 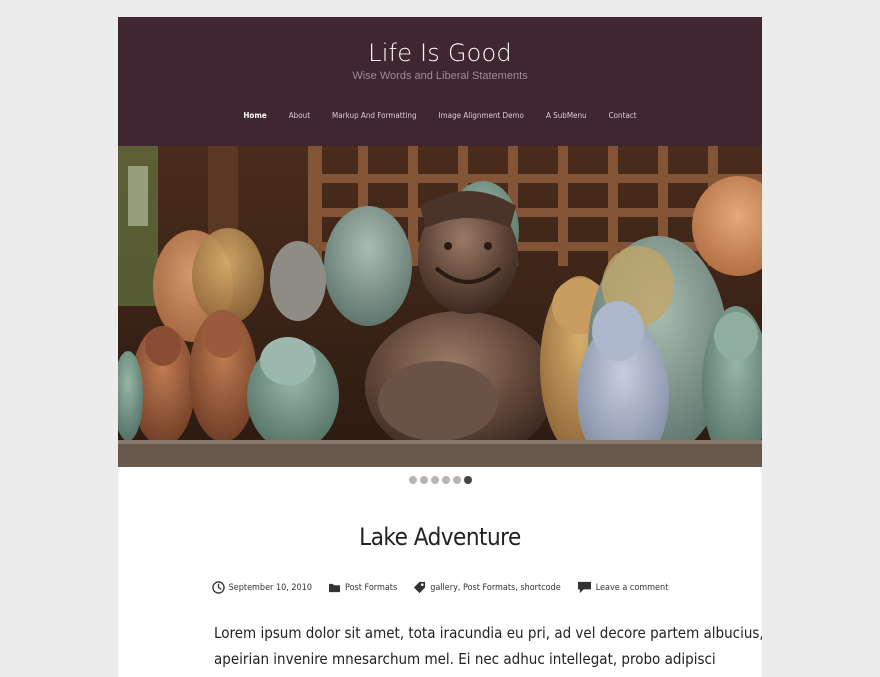 What do you see at coordinates (440, 480) in the screenshot?
I see `slider-pagination` at bounding box center [440, 480].